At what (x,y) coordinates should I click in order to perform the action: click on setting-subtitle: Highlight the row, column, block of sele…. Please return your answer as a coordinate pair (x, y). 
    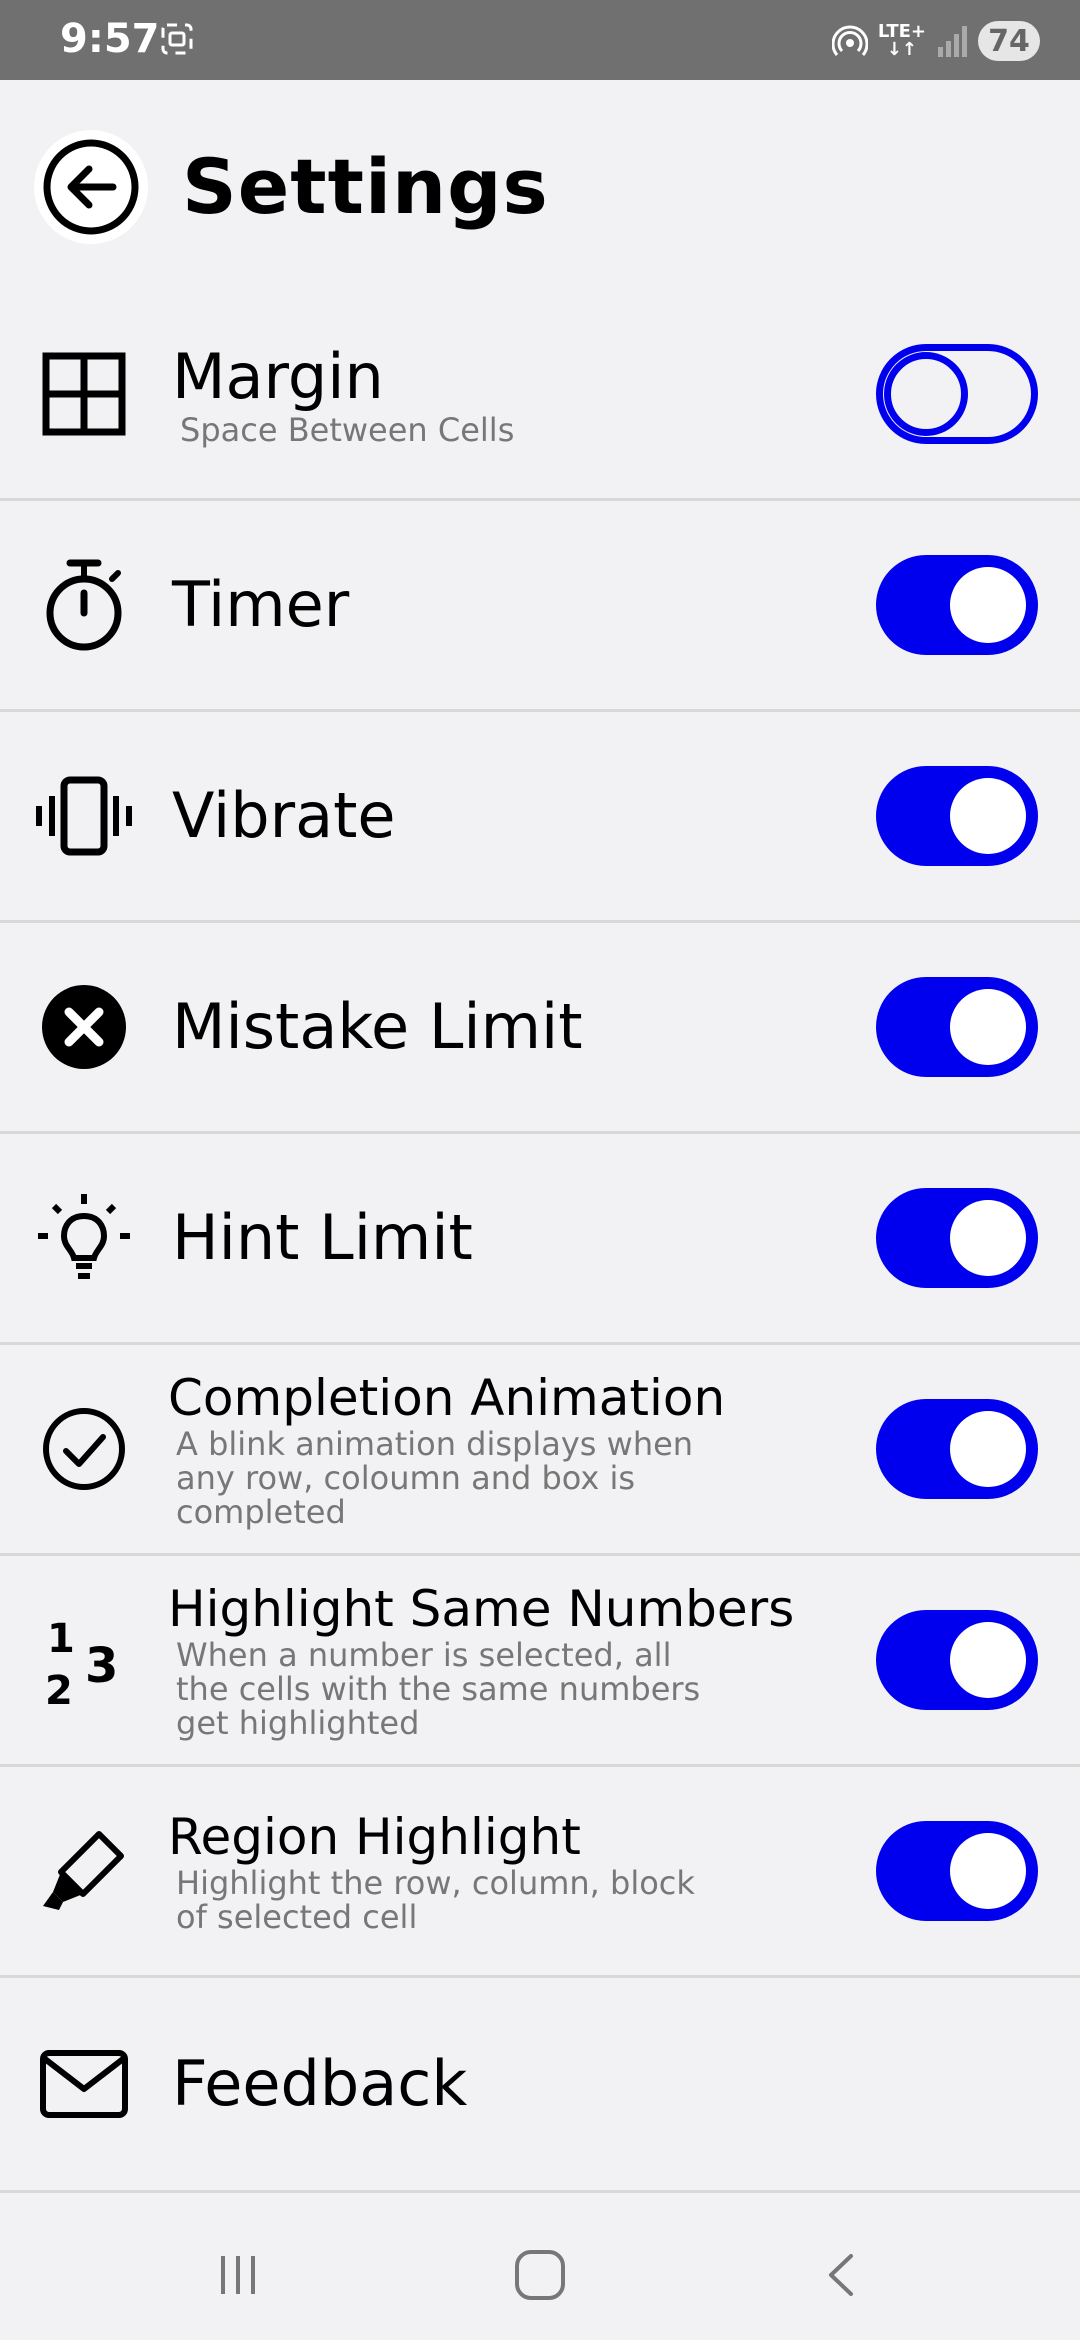
    Looking at the image, I should click on (435, 1900).